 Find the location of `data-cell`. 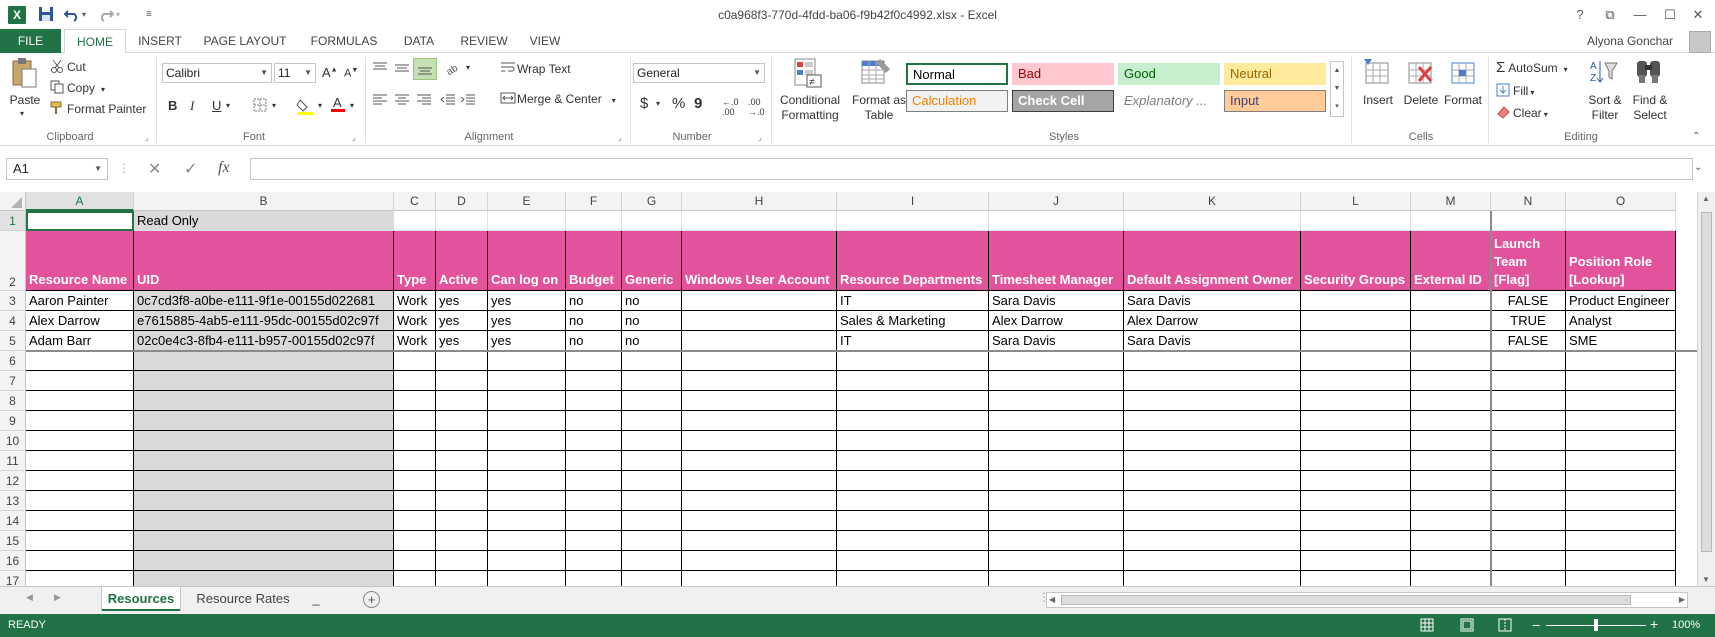

data-cell is located at coordinates (759, 321).